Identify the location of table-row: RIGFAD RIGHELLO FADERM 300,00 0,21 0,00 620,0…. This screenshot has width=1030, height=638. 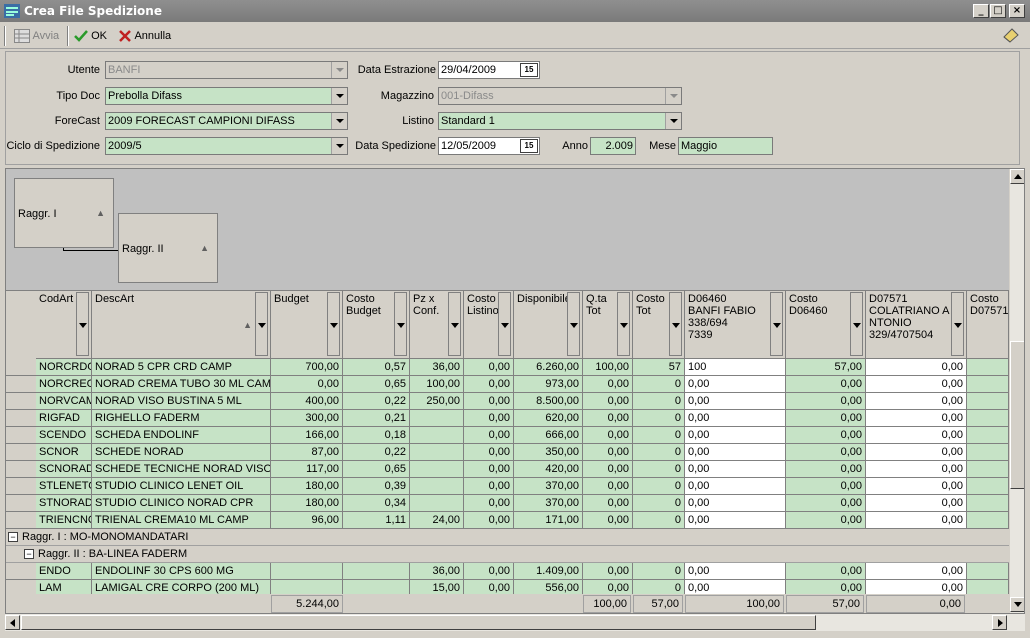
(507, 418).